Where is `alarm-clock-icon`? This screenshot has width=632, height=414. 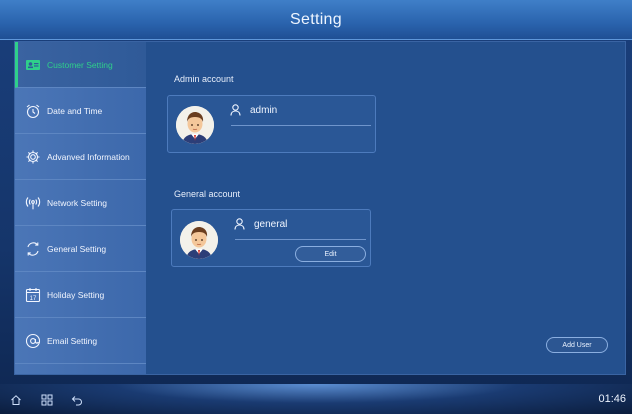 alarm-clock-icon is located at coordinates (33, 111).